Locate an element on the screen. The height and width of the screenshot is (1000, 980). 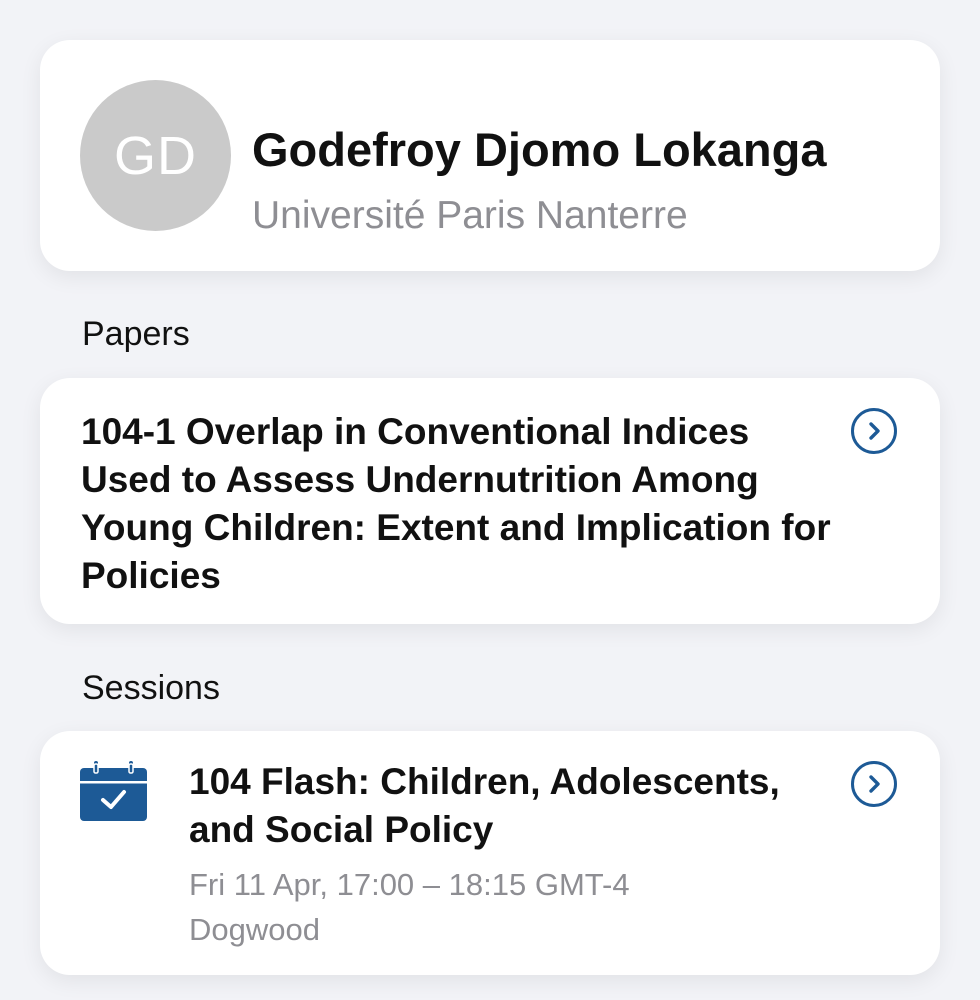
avatar: GD is located at coordinates (155, 155).